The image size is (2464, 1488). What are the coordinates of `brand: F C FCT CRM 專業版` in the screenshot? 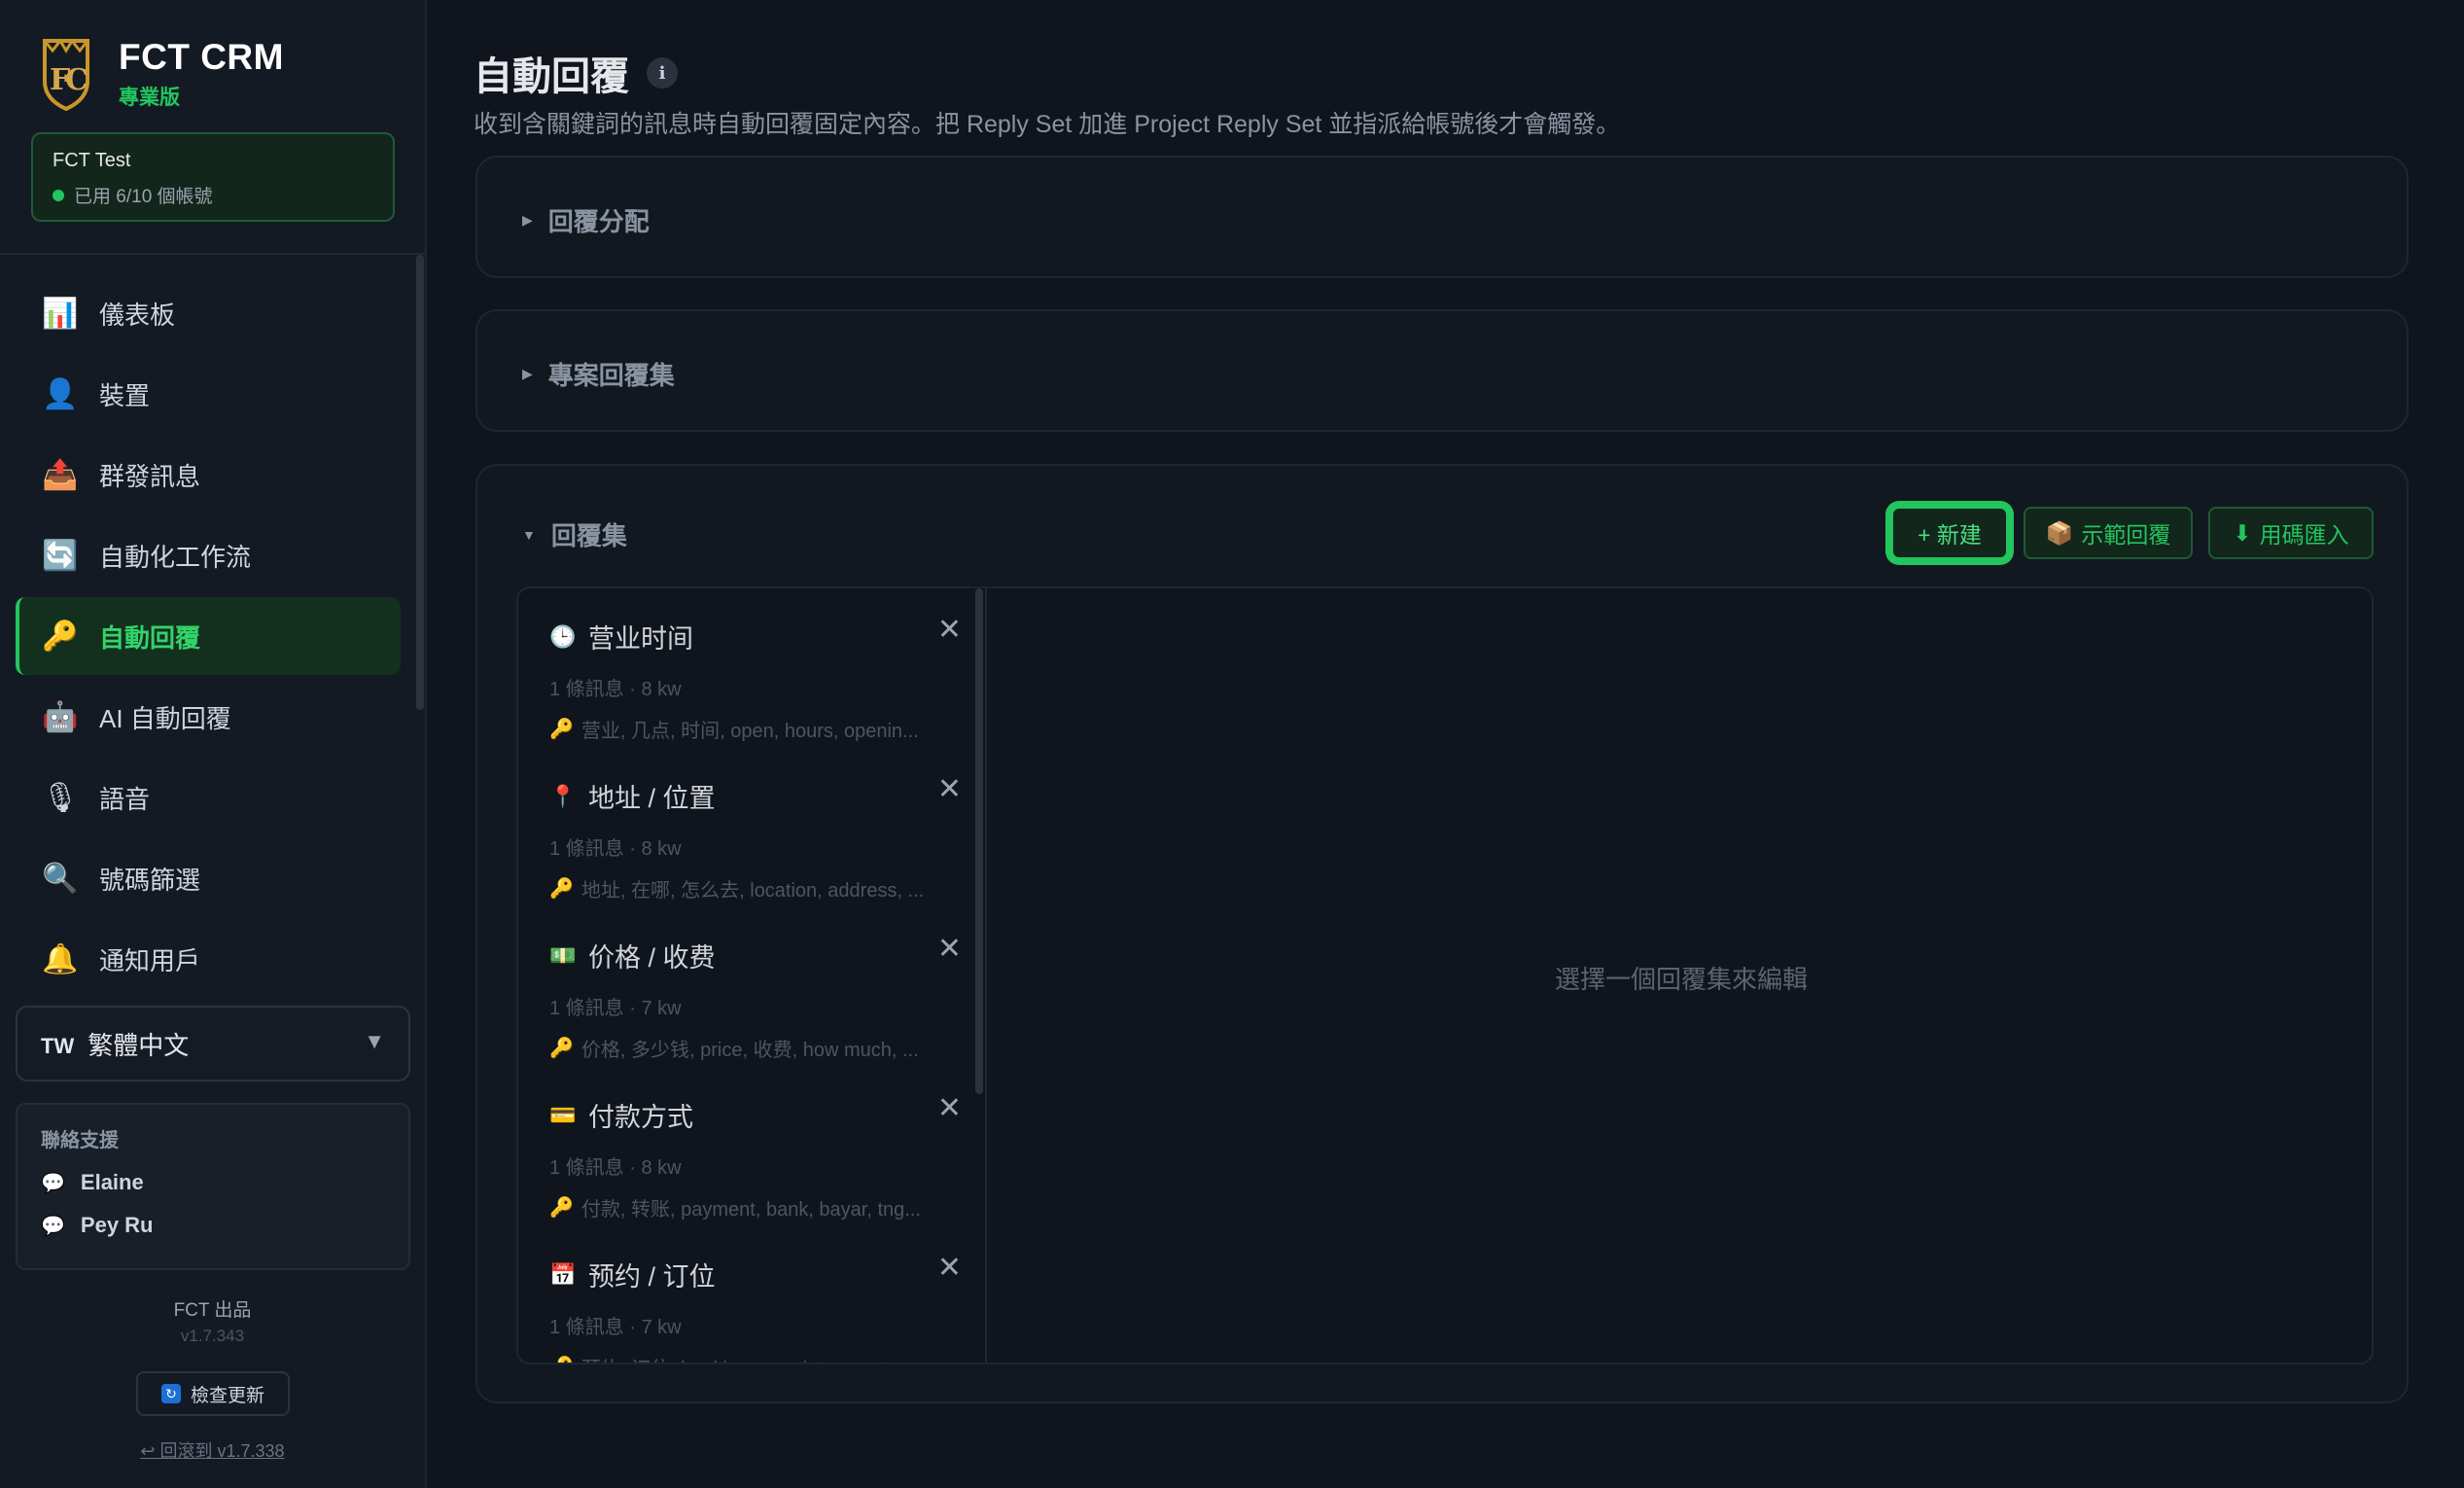 It's located at (161, 74).